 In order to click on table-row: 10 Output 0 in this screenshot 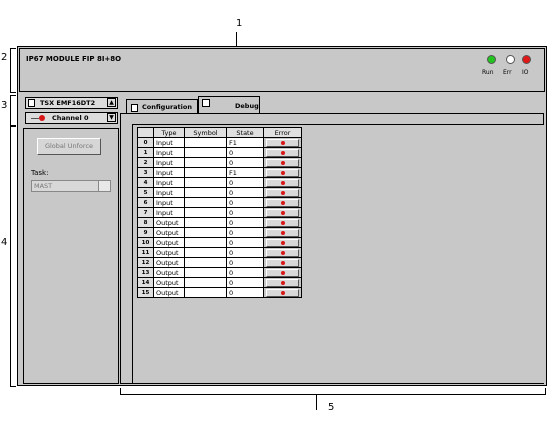, I will do `click(219, 242)`.